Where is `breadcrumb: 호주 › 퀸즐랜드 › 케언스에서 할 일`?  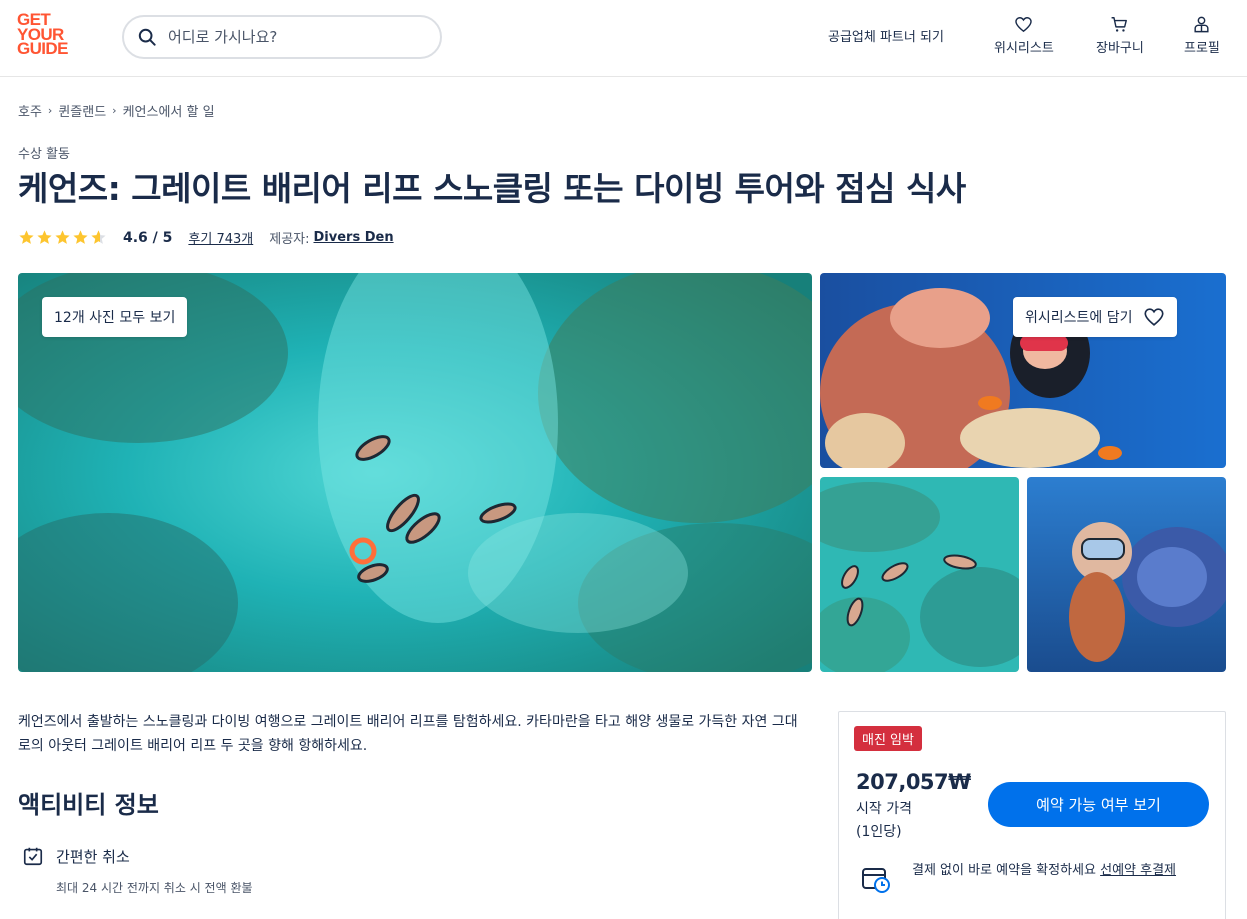
breadcrumb: 호주 › 퀸즐랜드 › 케언스에서 할 일 is located at coordinates (116, 110).